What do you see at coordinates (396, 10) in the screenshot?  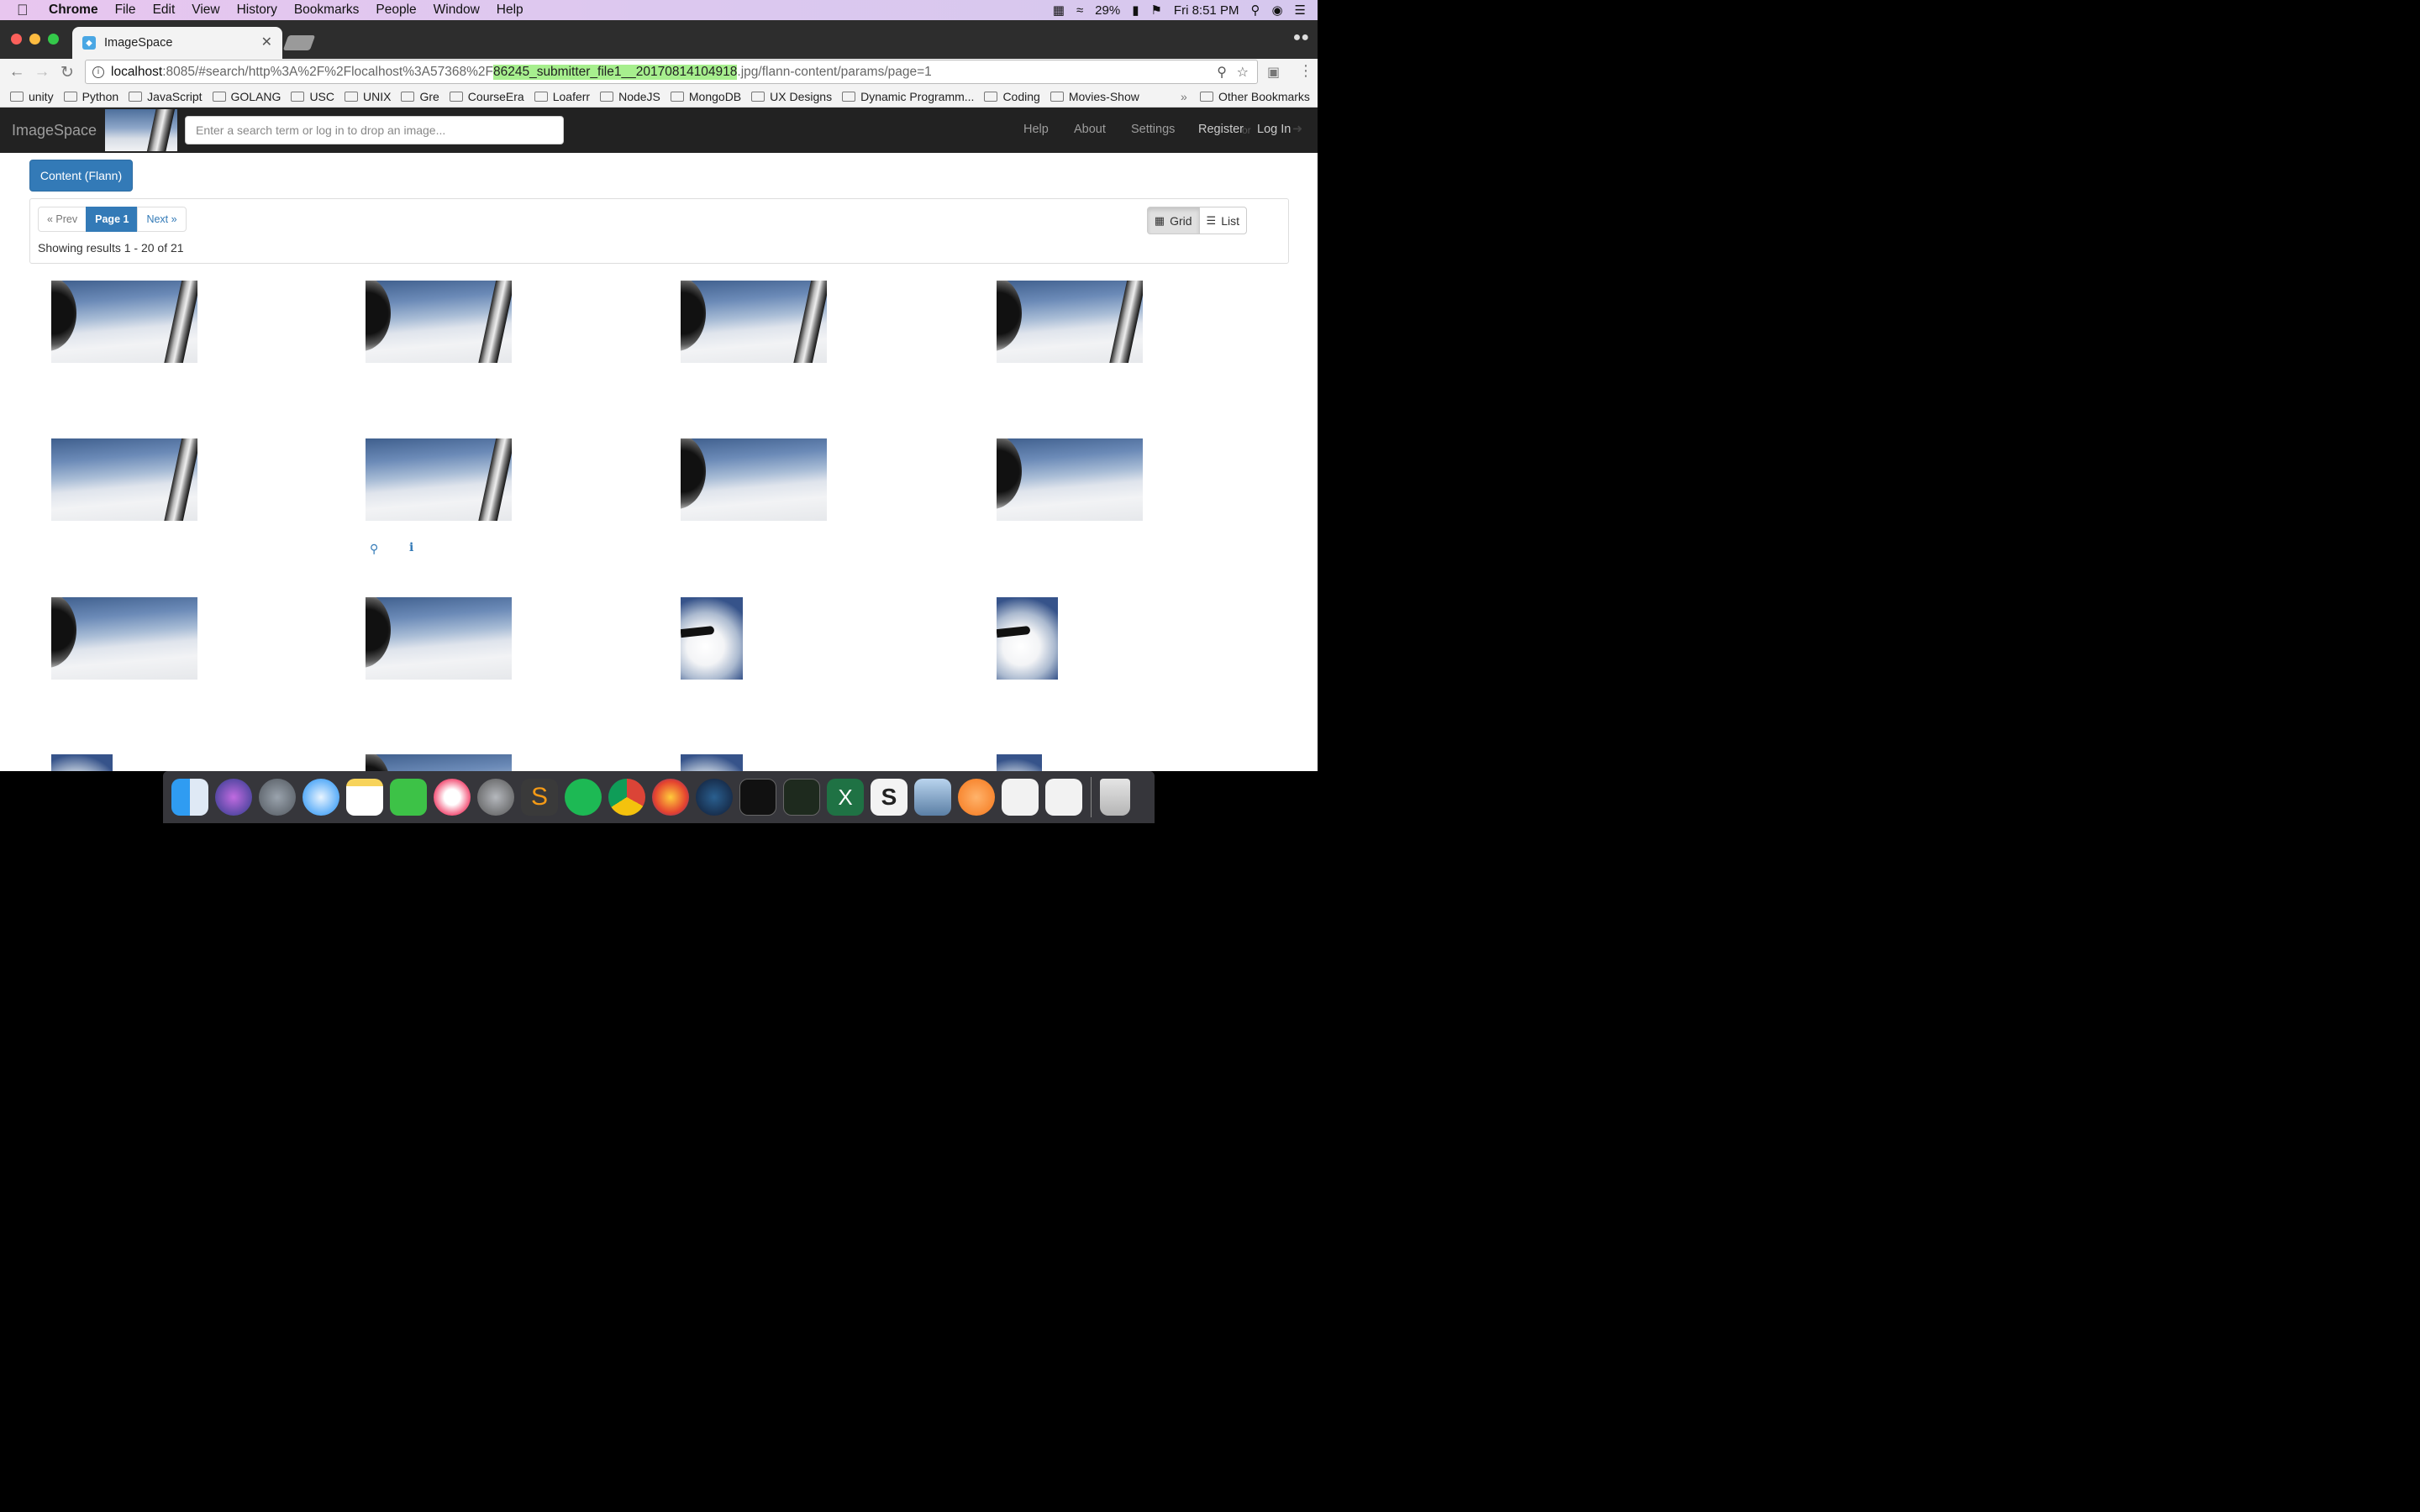 I see `menu-people: People` at bounding box center [396, 10].